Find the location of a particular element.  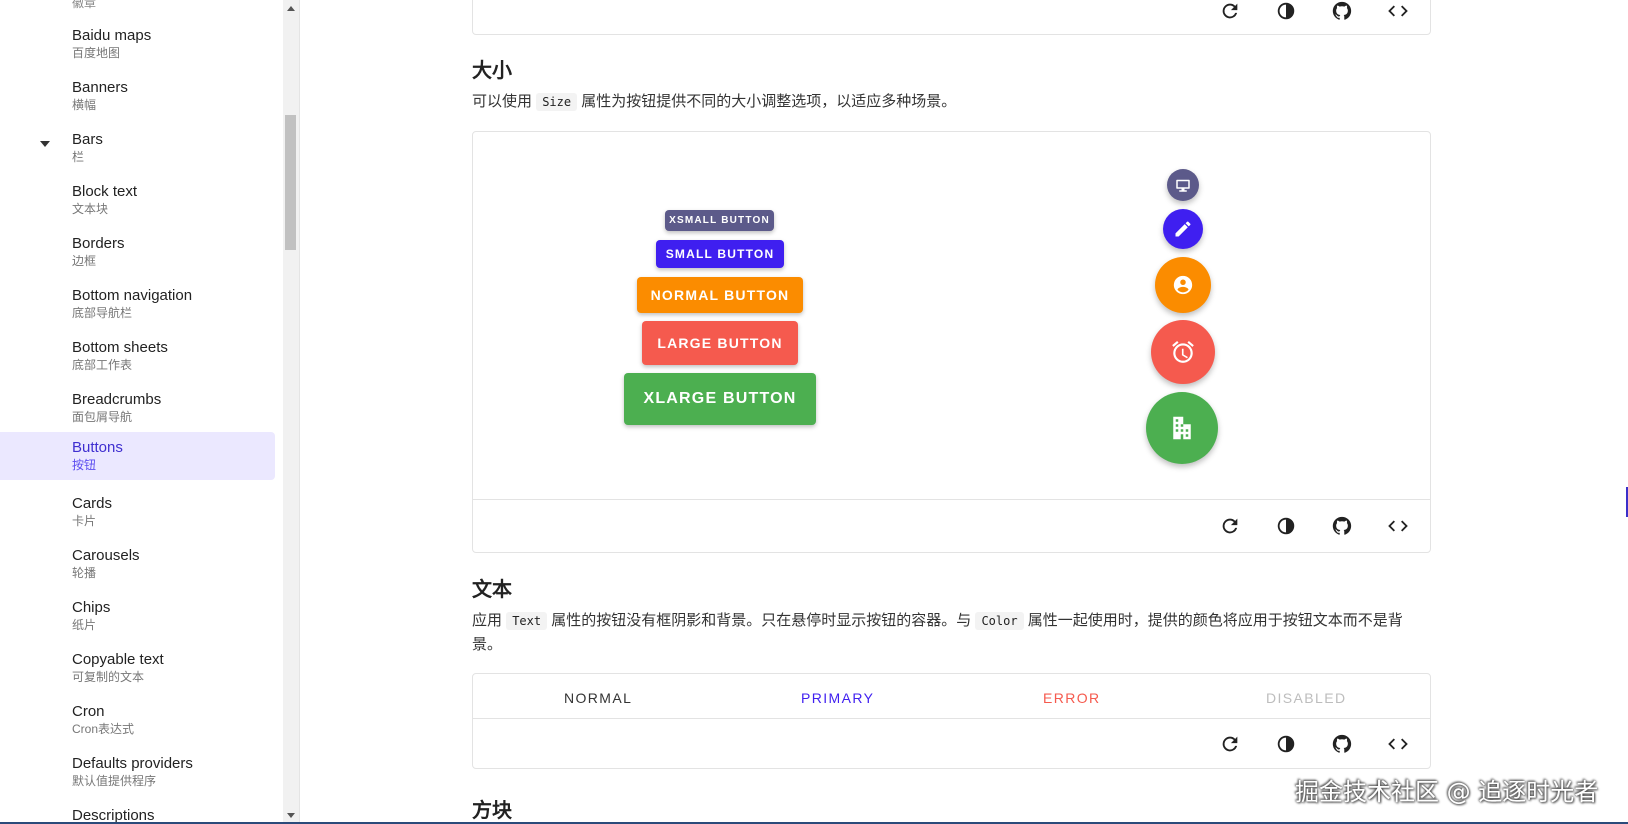

desc-text: 属性为按钮提供不同的大小调整选项，以适应多种场景。 is located at coordinates (769, 101).